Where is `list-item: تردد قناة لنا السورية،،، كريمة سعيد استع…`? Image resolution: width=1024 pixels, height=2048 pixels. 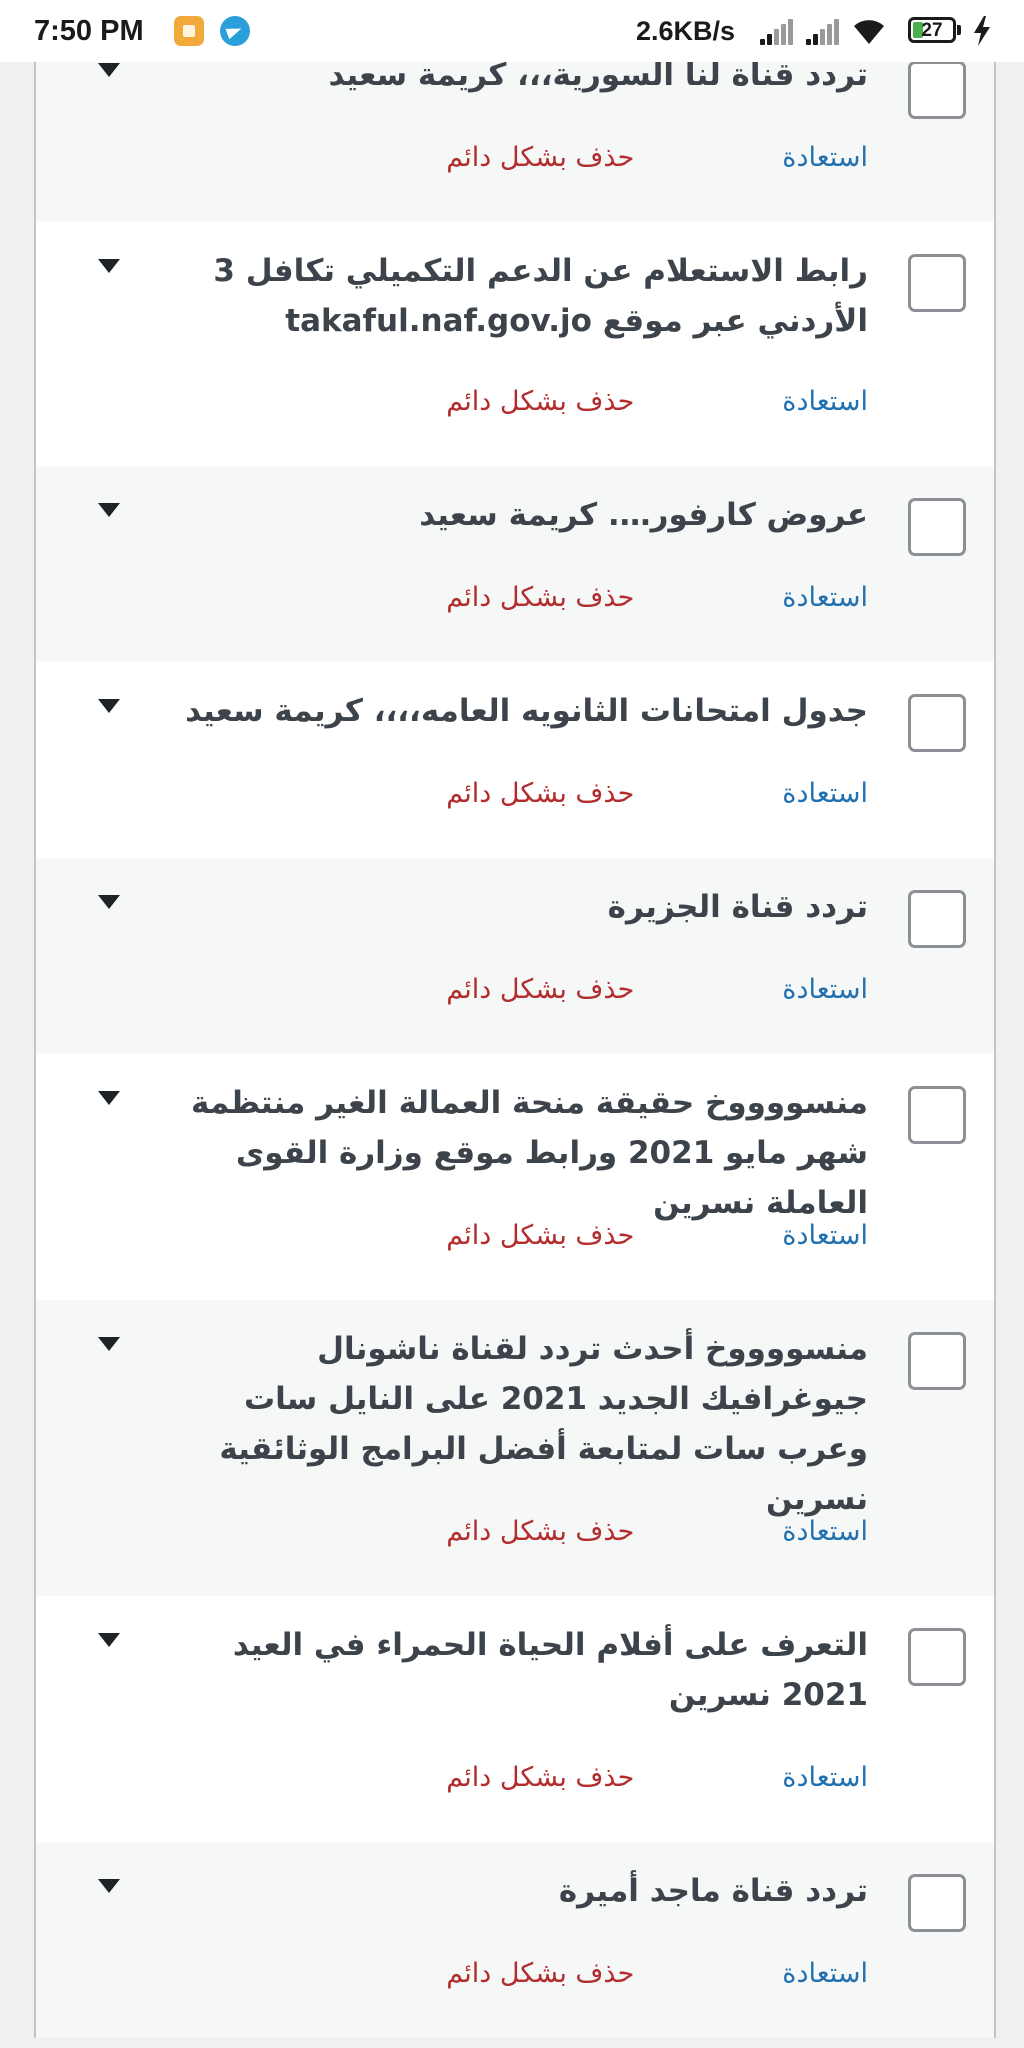
list-item: تردد قناة لنا السورية،،، كريمة سعيد استع… is located at coordinates (515, 139).